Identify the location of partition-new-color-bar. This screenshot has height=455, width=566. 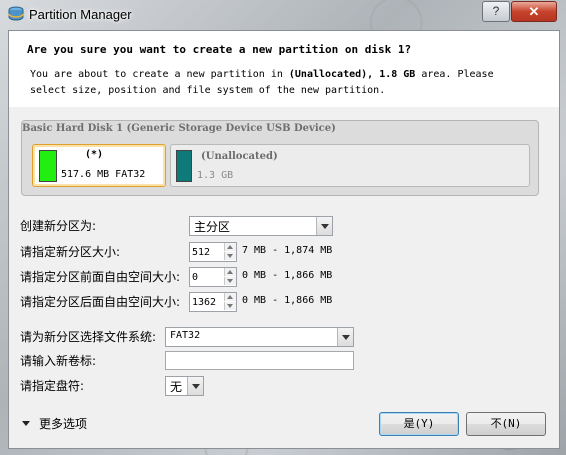
(48, 166).